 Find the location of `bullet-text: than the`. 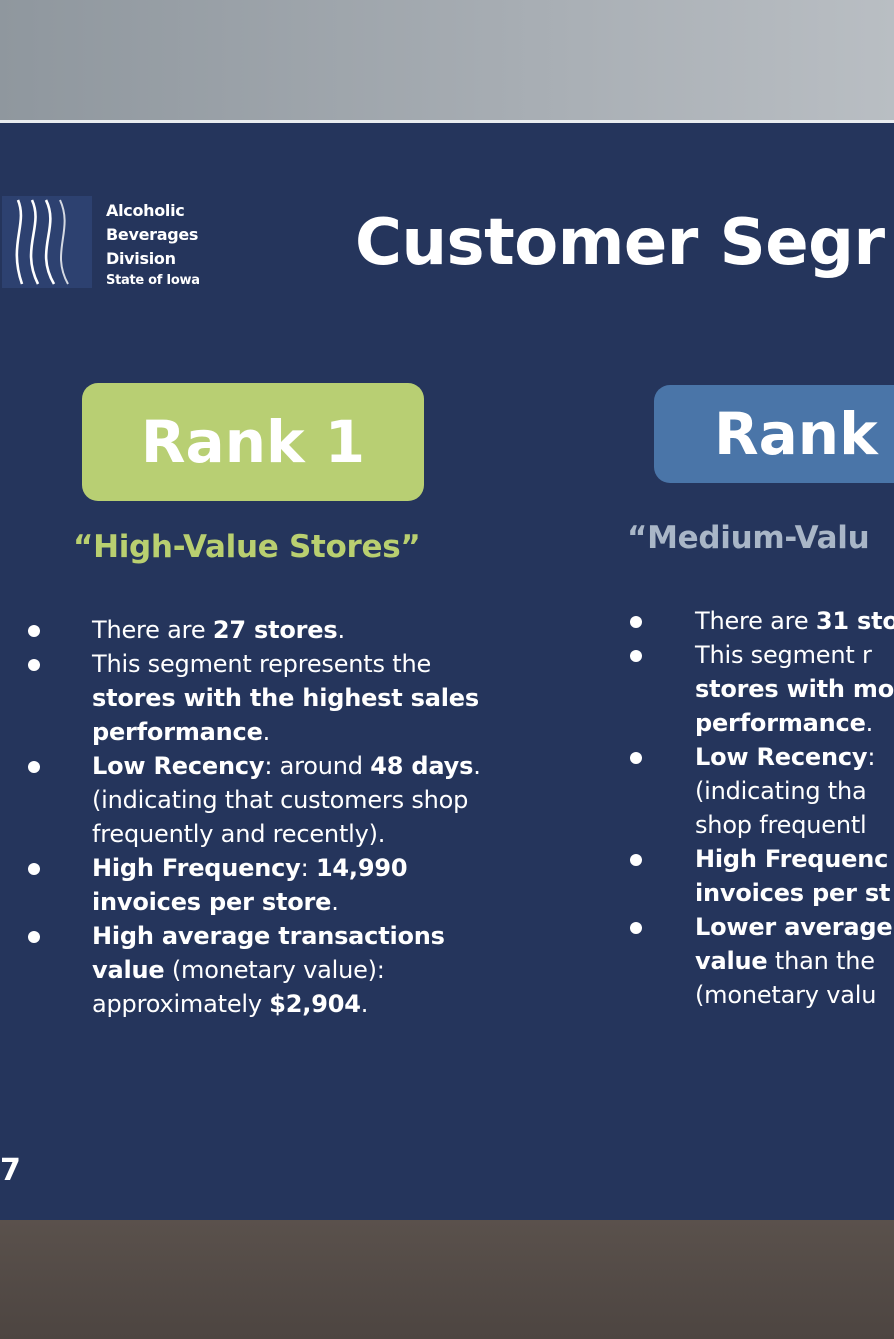

bullet-text: than the is located at coordinates (821, 961).